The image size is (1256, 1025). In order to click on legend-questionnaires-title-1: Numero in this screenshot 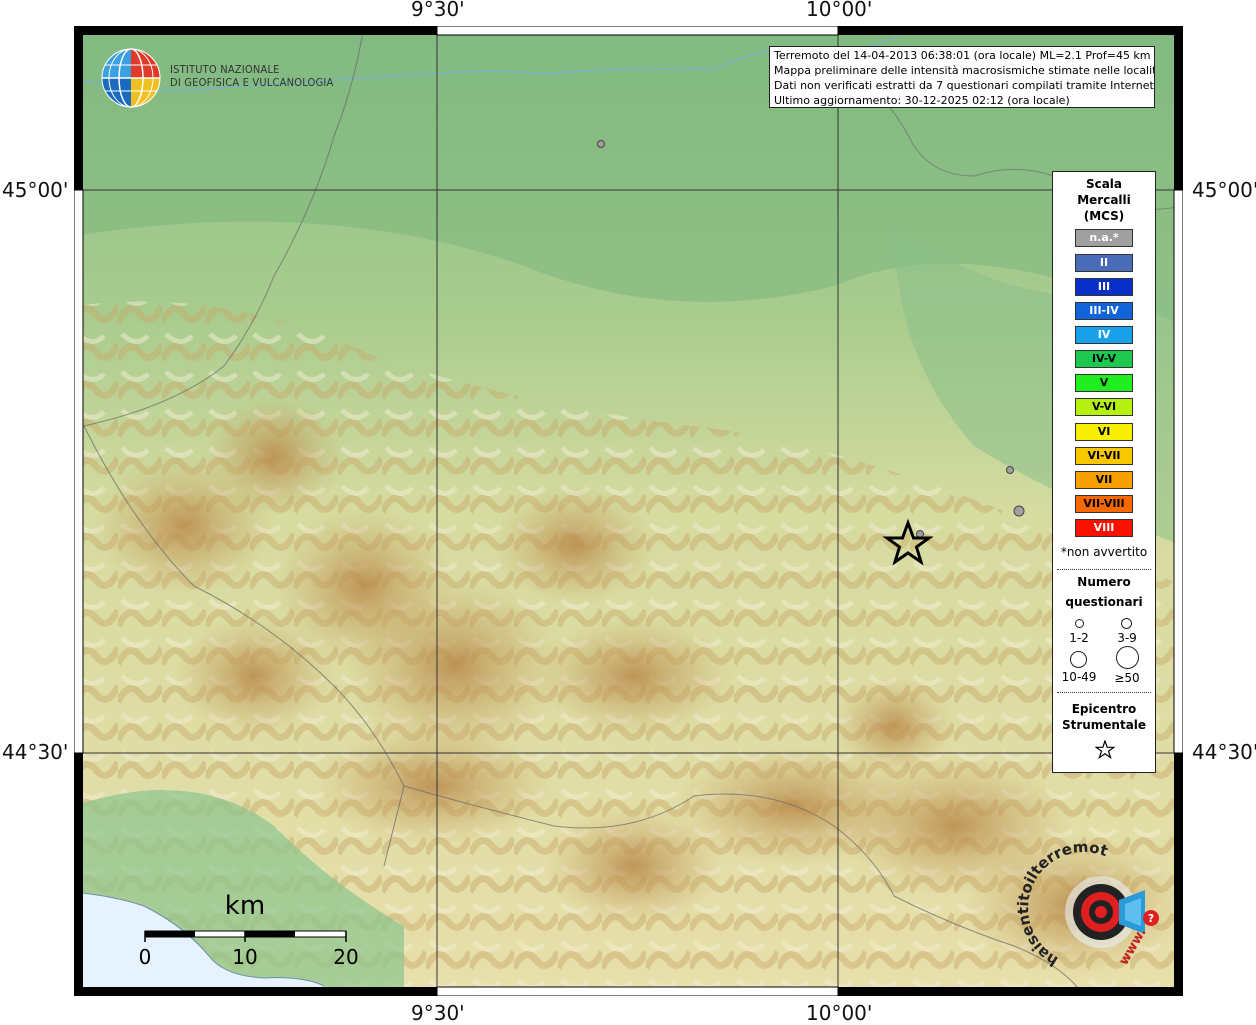, I will do `click(1104, 582)`.